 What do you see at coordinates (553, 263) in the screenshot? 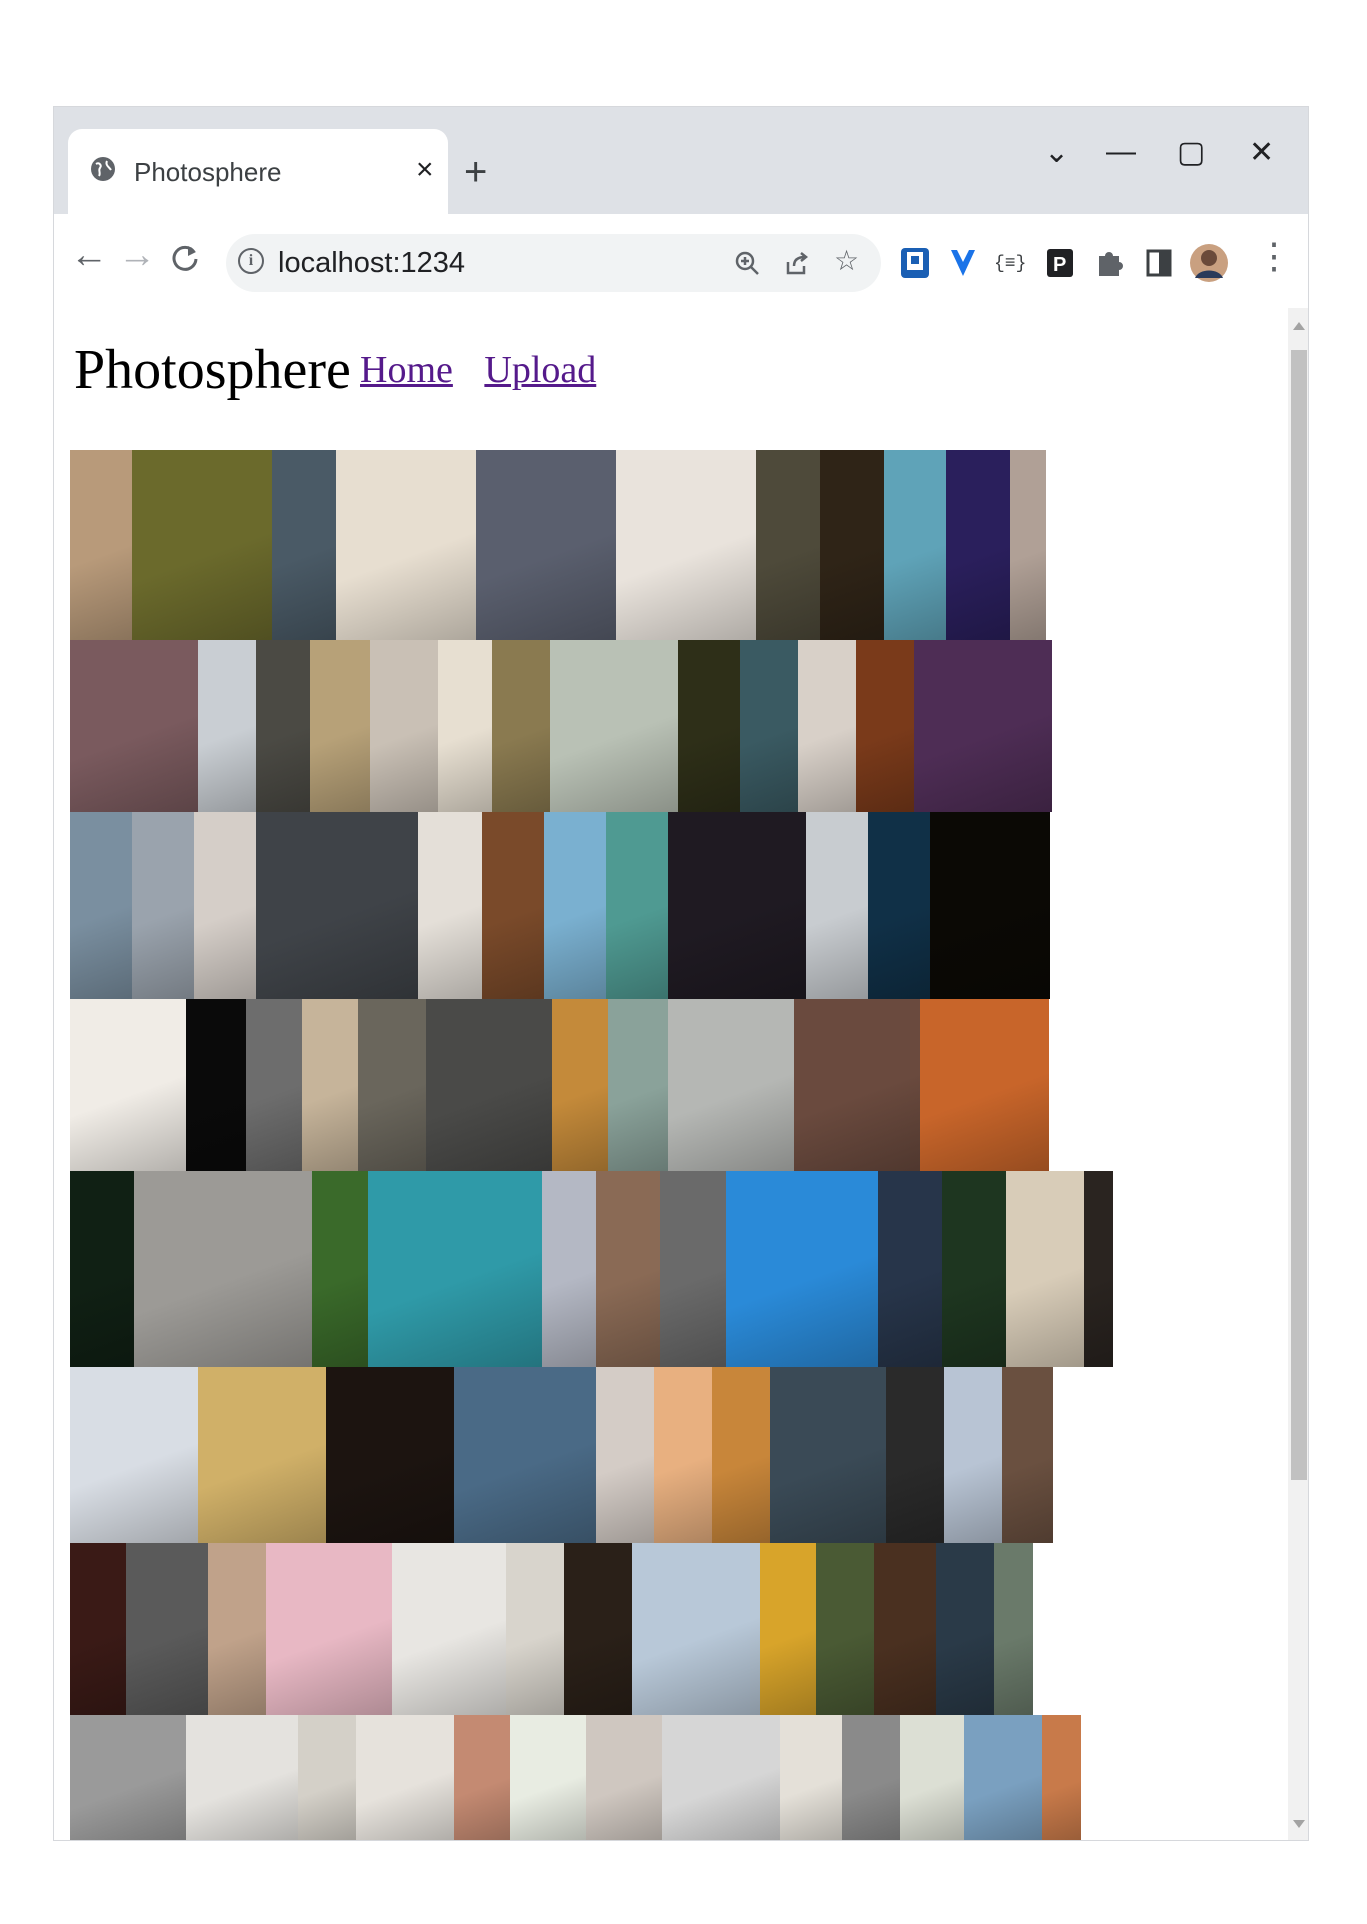
I see `address-bar: i localhost:1234 ☆` at bounding box center [553, 263].